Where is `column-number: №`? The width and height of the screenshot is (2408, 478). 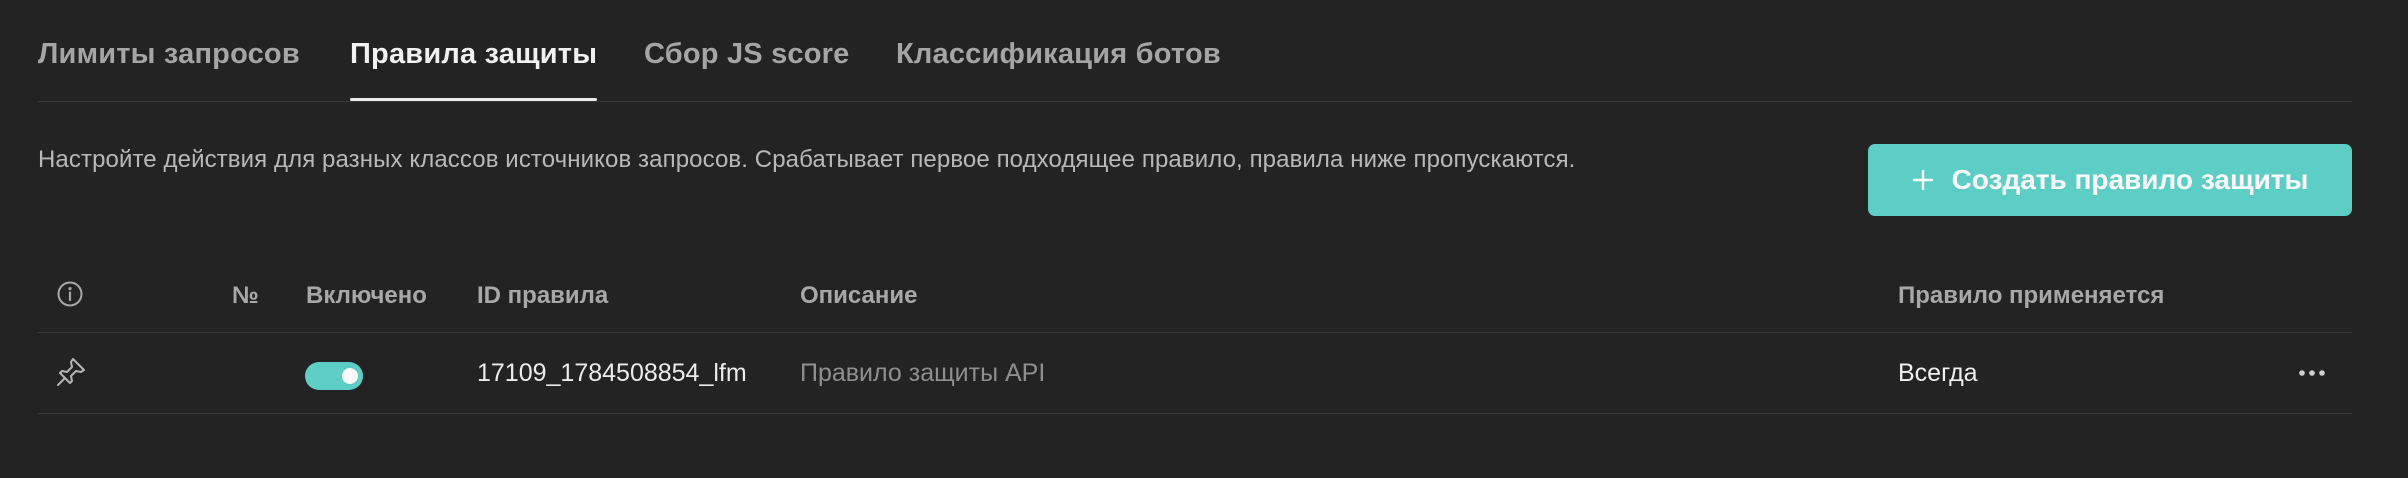 column-number: № is located at coordinates (245, 295).